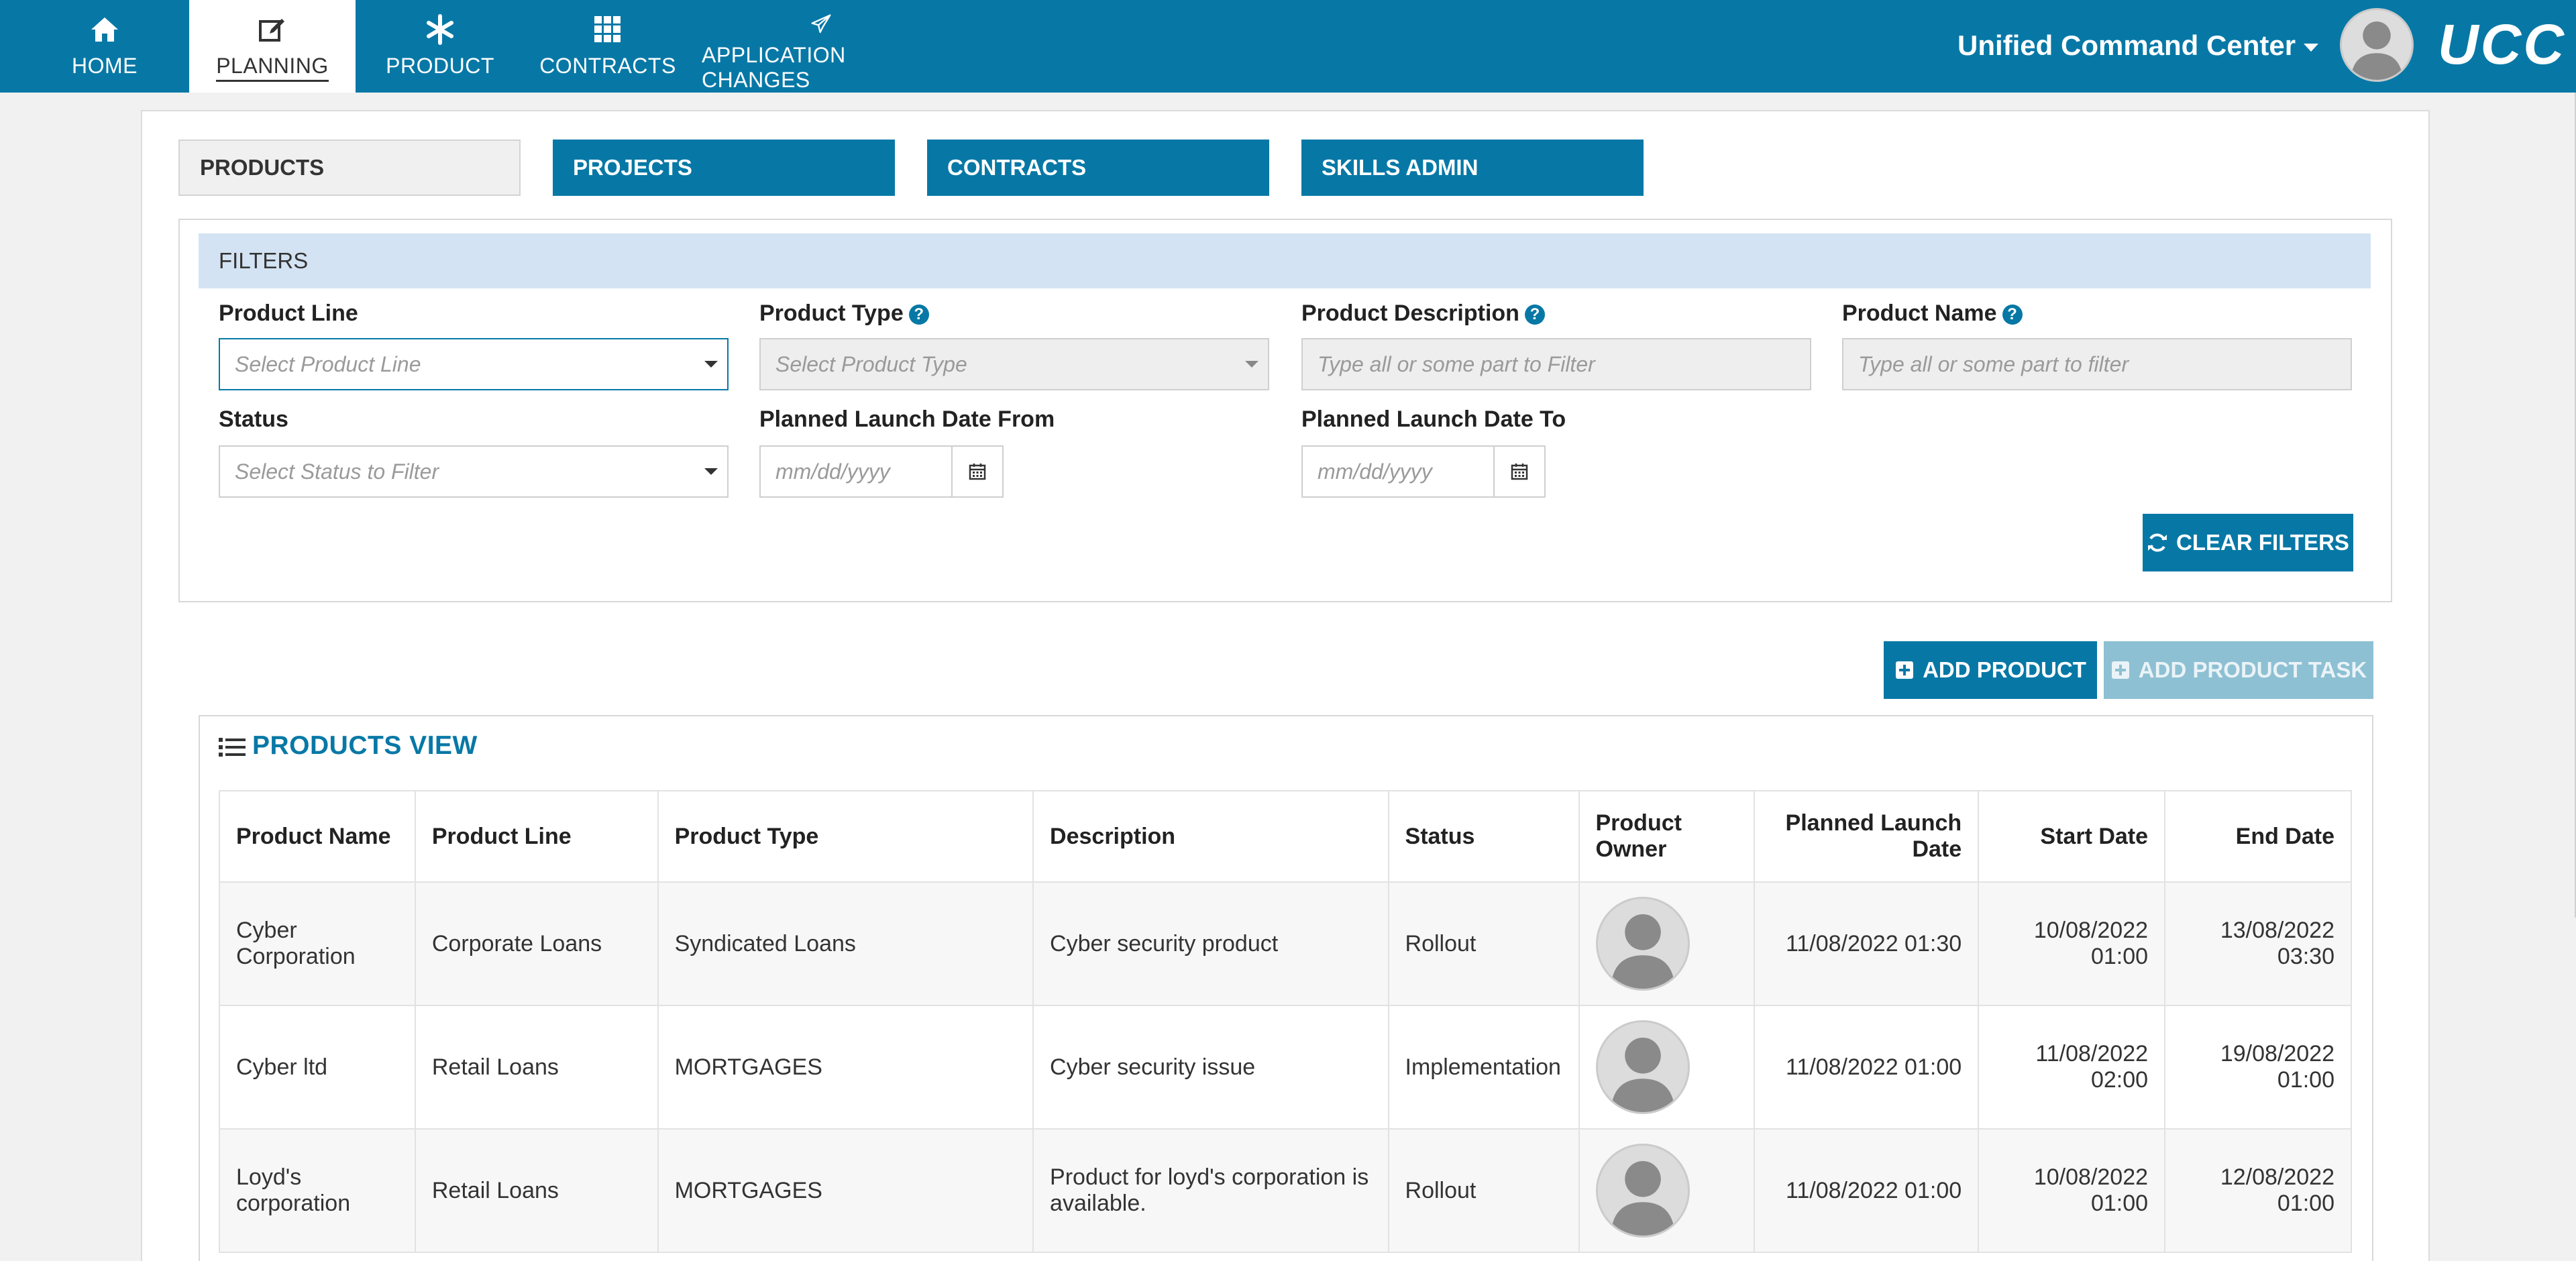 The width and height of the screenshot is (2576, 1261). Describe the element at coordinates (296, 956) in the screenshot. I see `cell-line: Corporation` at that location.